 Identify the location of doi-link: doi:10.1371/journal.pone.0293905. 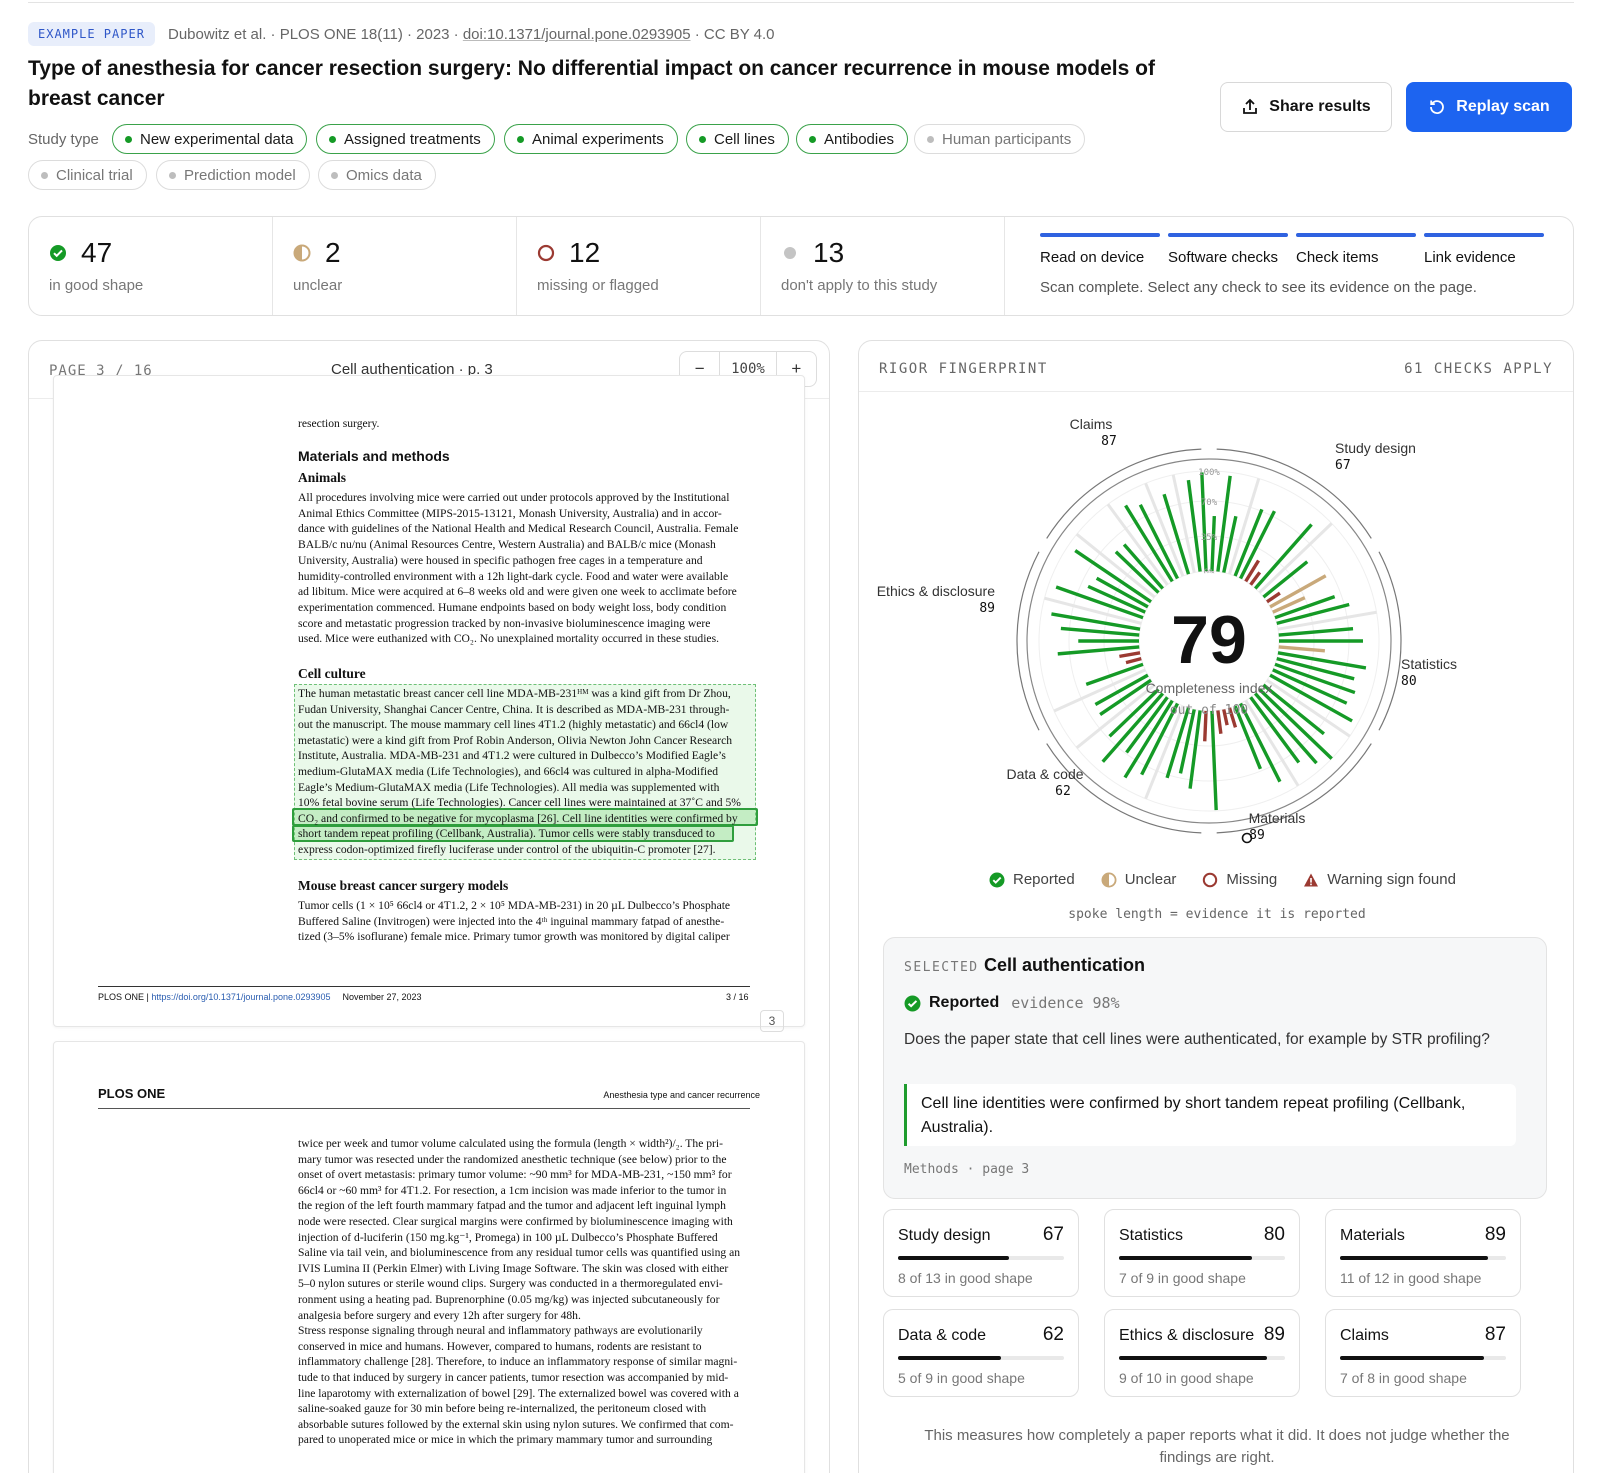
(577, 34).